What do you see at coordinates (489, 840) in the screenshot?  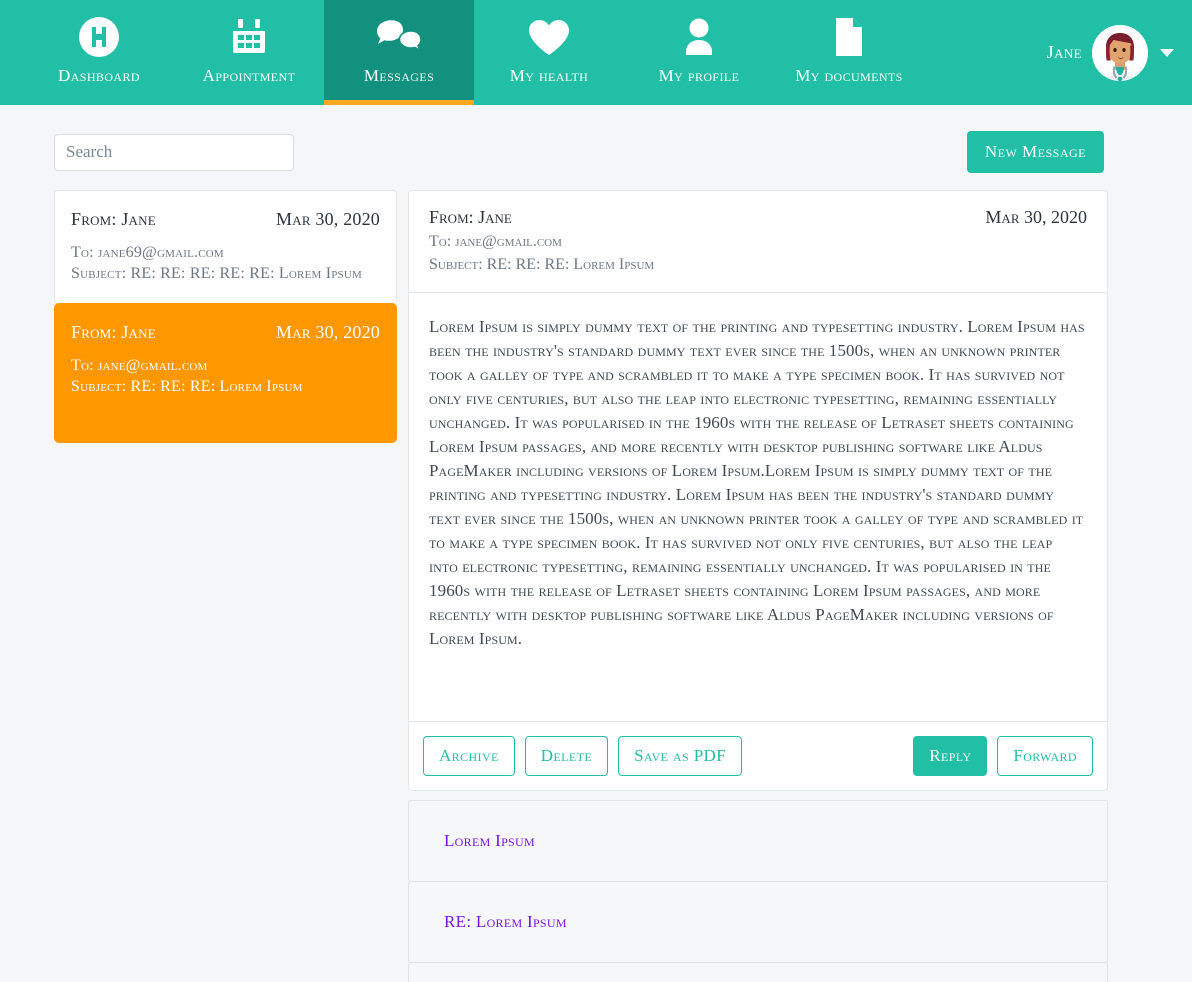 I see `thread-item-title: Lorem Ipsum` at bounding box center [489, 840].